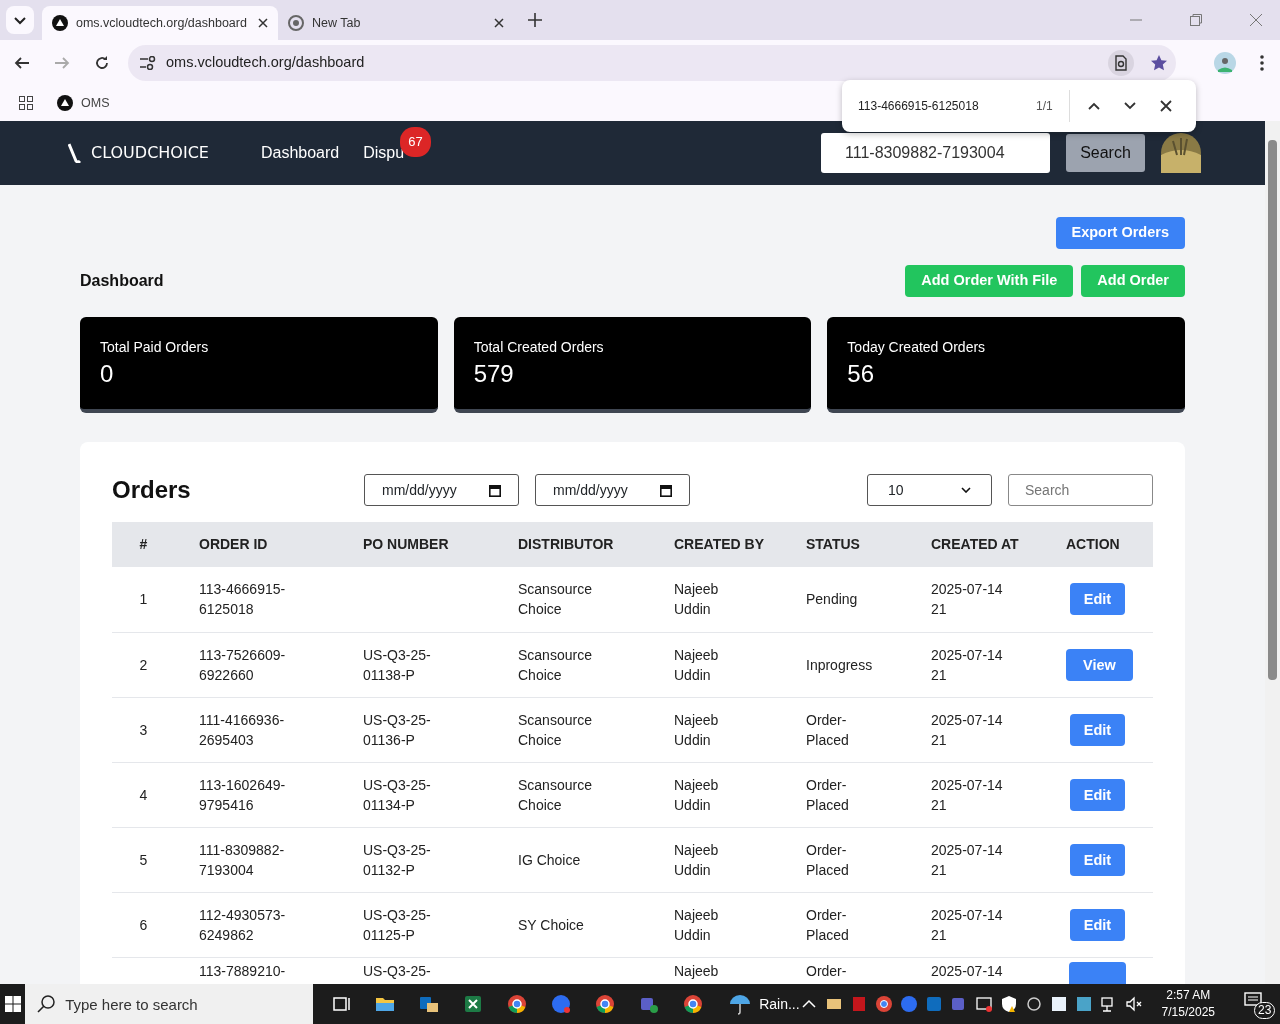  What do you see at coordinates (242, 729) in the screenshot?
I see `table-cell: 111-4166936-2695403` at bounding box center [242, 729].